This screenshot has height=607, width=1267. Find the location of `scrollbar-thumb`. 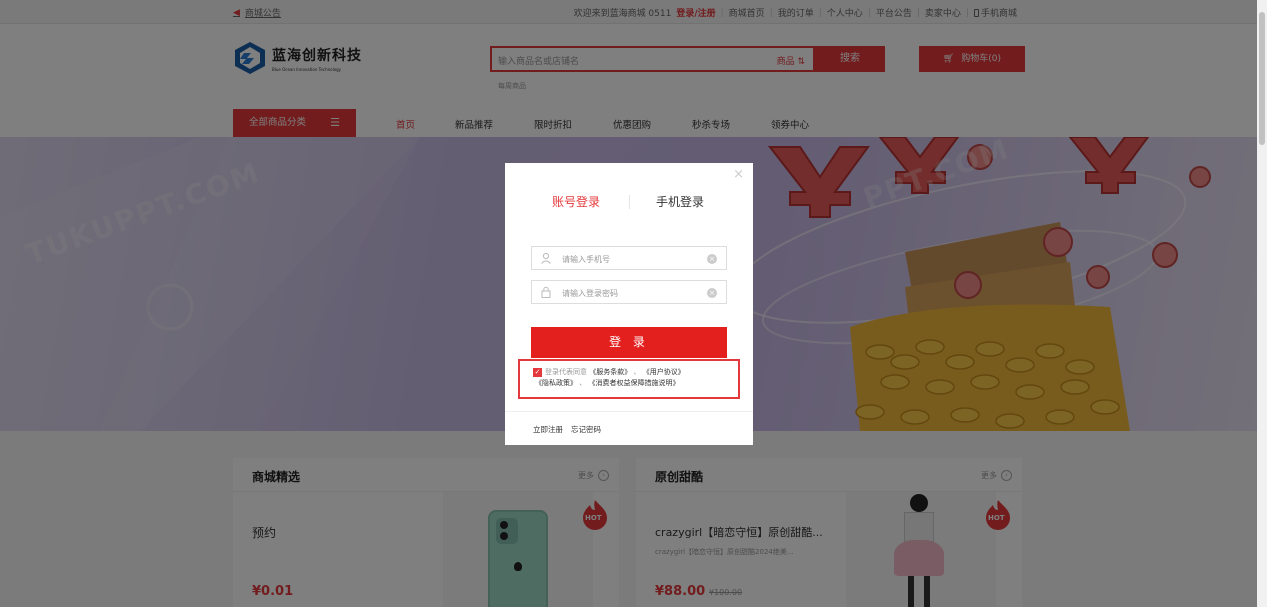

scrollbar-thumb is located at coordinates (1262, 78).